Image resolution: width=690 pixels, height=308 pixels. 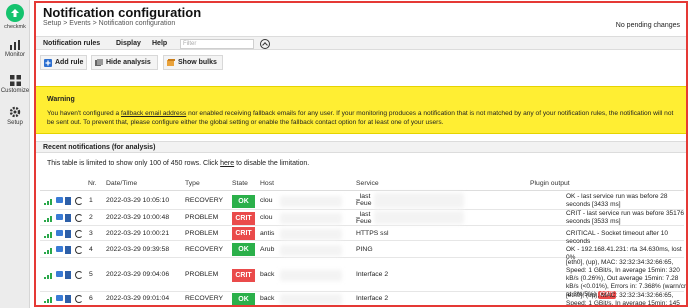 I want to click on column-header-datetime: Date/Time, so click(x=121, y=183).